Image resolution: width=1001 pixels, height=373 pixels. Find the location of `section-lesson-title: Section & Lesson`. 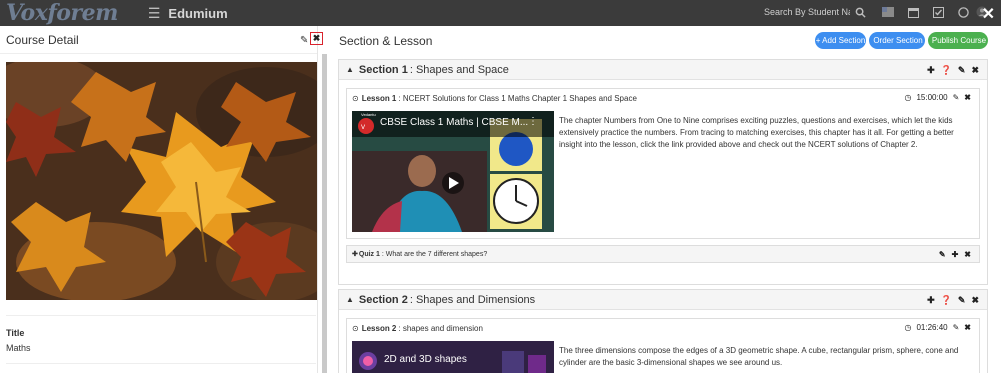

section-lesson-title: Section & Lesson is located at coordinates (386, 41).